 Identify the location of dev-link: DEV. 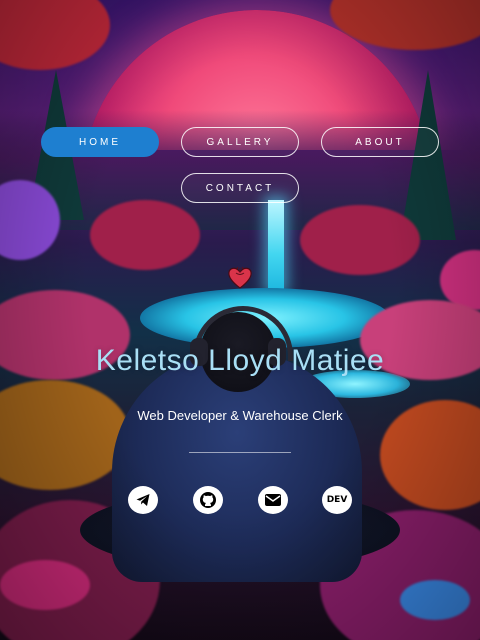
(337, 500).